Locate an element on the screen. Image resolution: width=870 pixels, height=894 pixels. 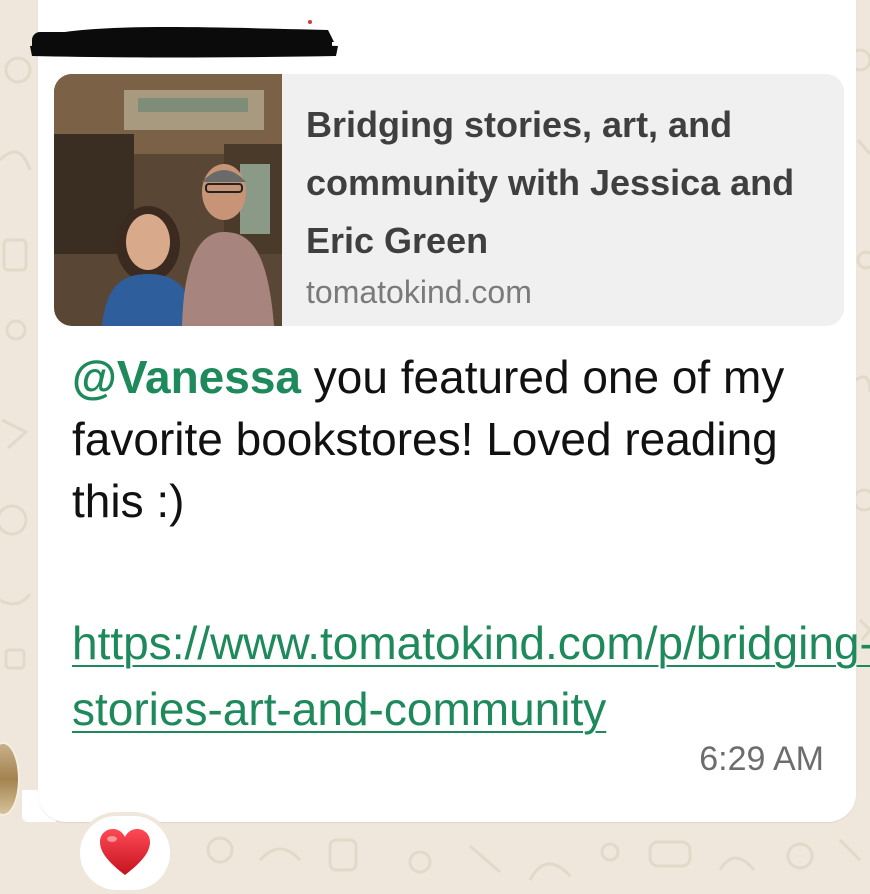
message-timestamp: 6:29 AM is located at coordinates (761, 759).